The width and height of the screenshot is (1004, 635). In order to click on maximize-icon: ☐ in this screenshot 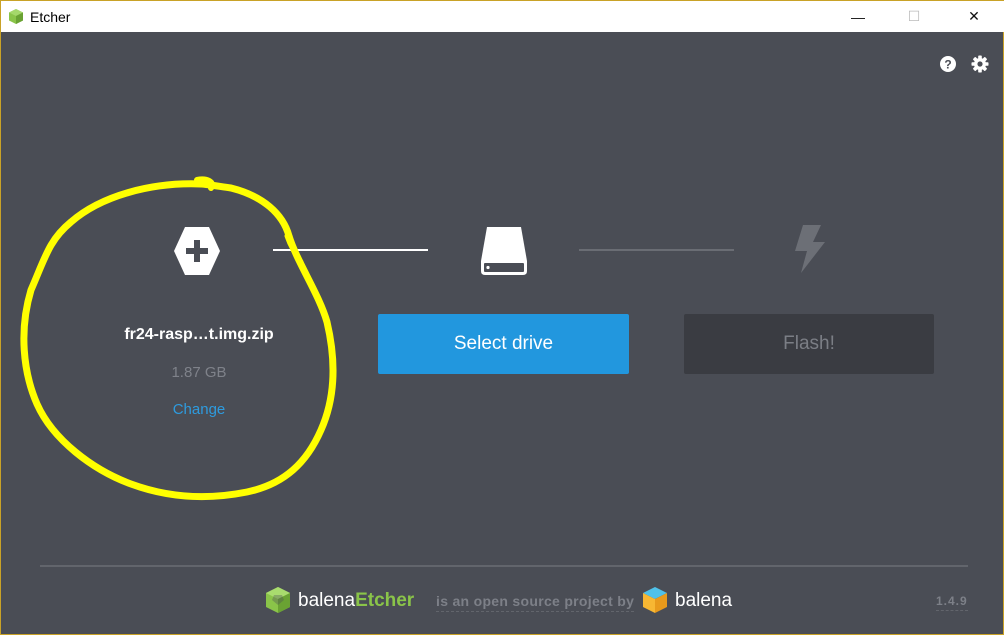, I will do `click(914, 16)`.